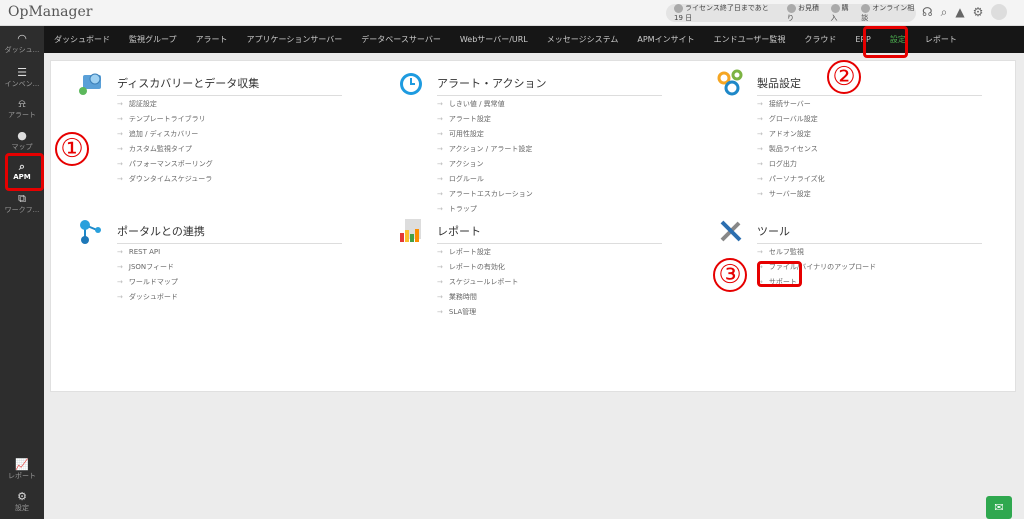 The height and width of the screenshot is (519, 1024). I want to click on section-title: ツール, so click(869, 233).